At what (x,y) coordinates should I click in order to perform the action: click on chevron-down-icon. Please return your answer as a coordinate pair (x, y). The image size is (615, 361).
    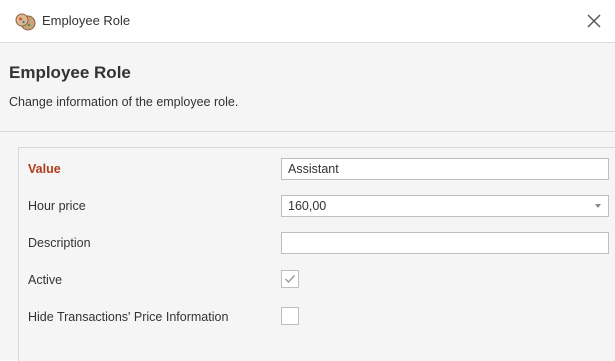
    Looking at the image, I should click on (598, 206).